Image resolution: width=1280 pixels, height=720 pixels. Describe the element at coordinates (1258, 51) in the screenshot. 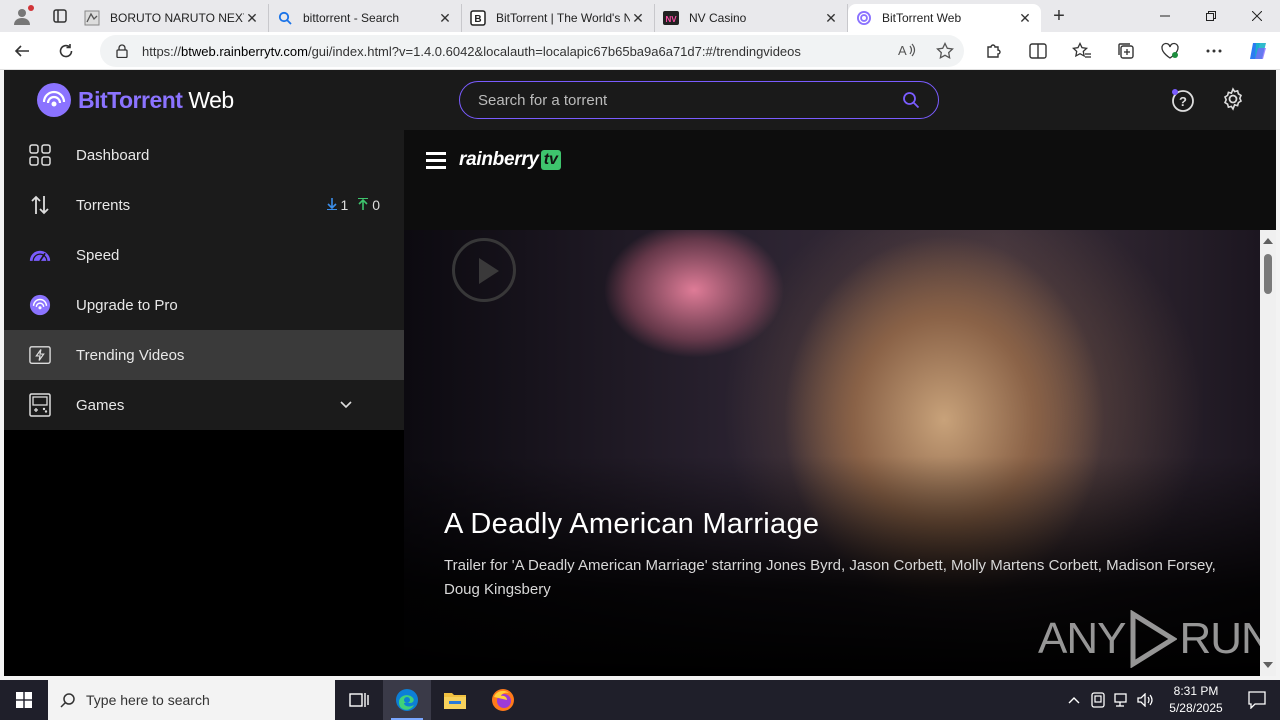

I see `copilot-button` at that location.